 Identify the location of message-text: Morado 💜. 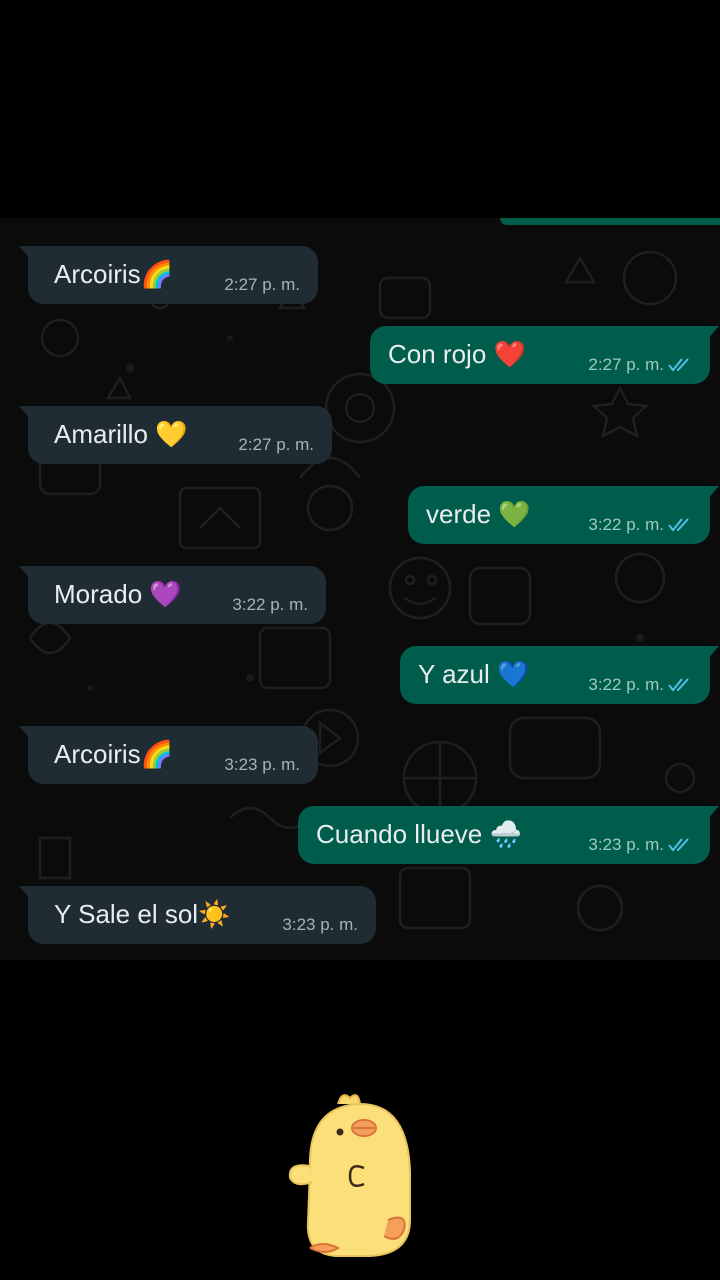
(118, 594).